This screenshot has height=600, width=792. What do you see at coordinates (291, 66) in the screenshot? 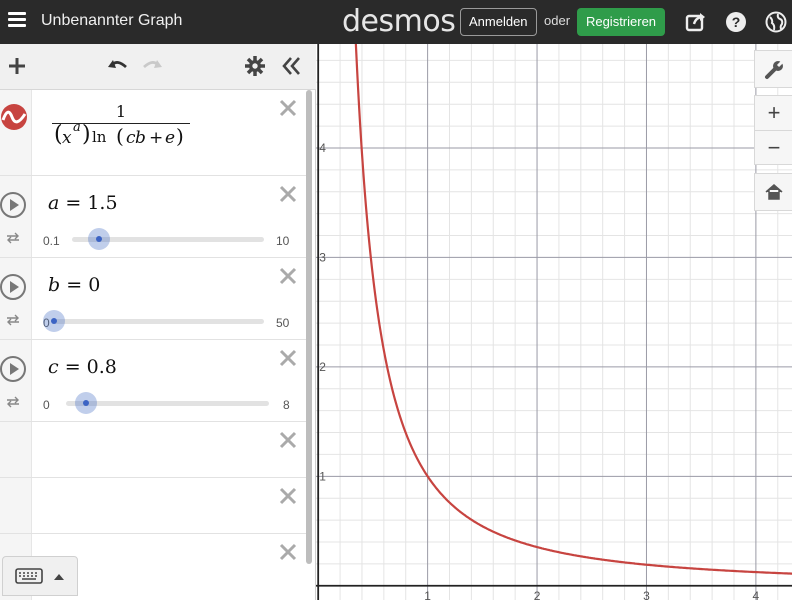
I see `collapse-double-chevron-icon` at bounding box center [291, 66].